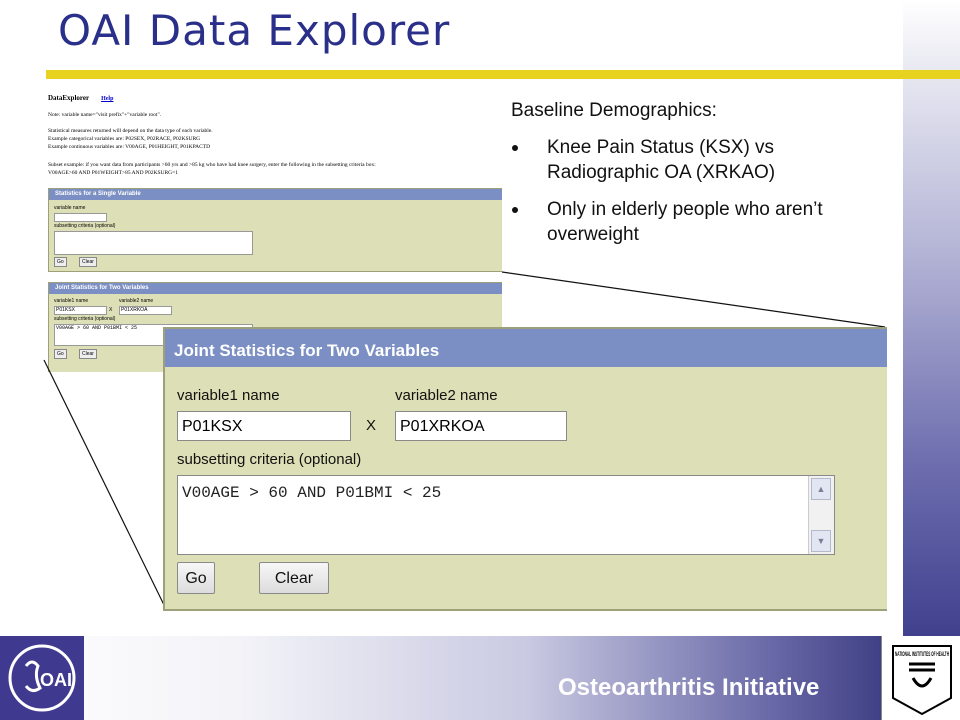 This screenshot has height=720, width=960. What do you see at coordinates (70, 208) in the screenshot?
I see `mini-single-var-label: variable name` at bounding box center [70, 208].